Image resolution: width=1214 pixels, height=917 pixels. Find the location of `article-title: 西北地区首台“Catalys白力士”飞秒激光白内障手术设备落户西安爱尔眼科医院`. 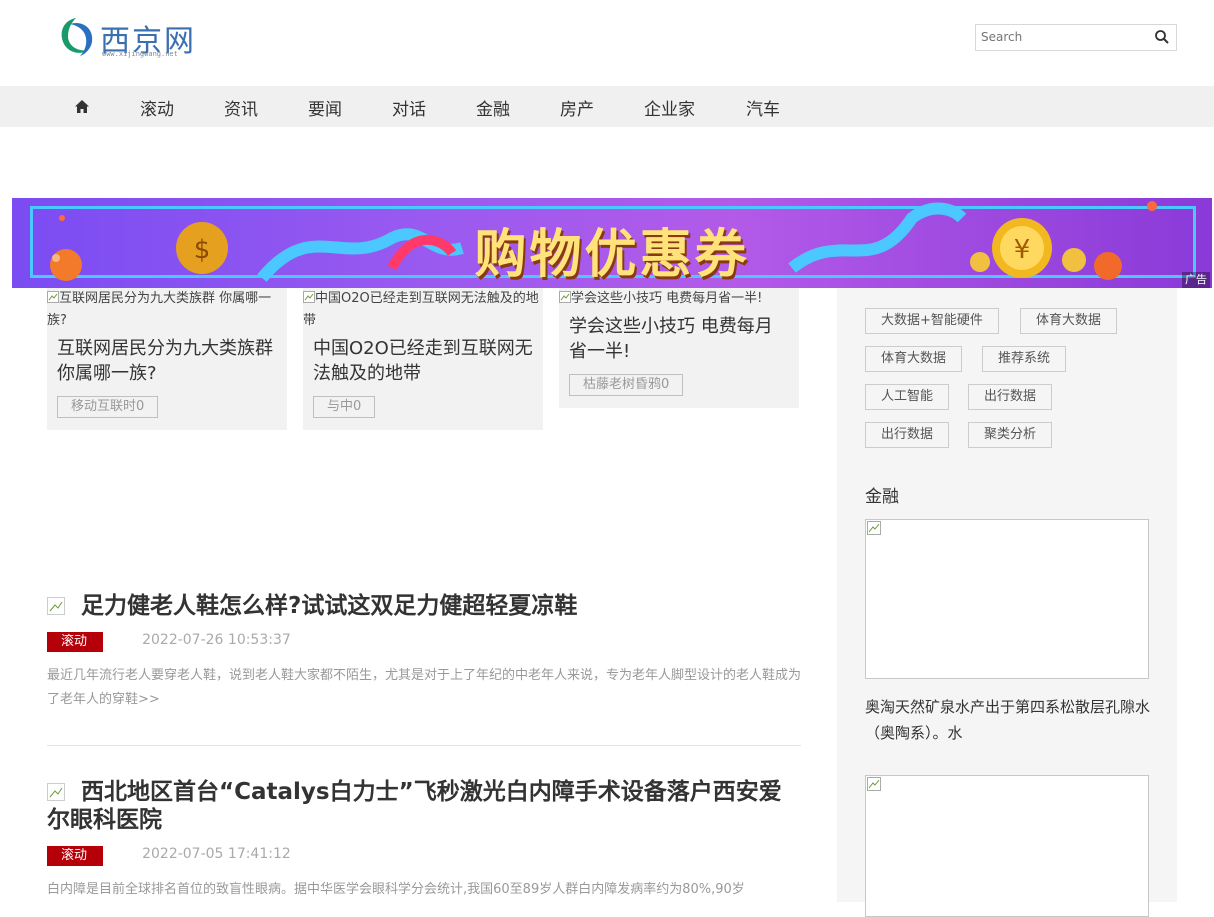

article-title: 西北地区首台“Catalys白力士”飞秒激光白内障手术设备落户西安爱尔眼科医院 is located at coordinates (424, 806).